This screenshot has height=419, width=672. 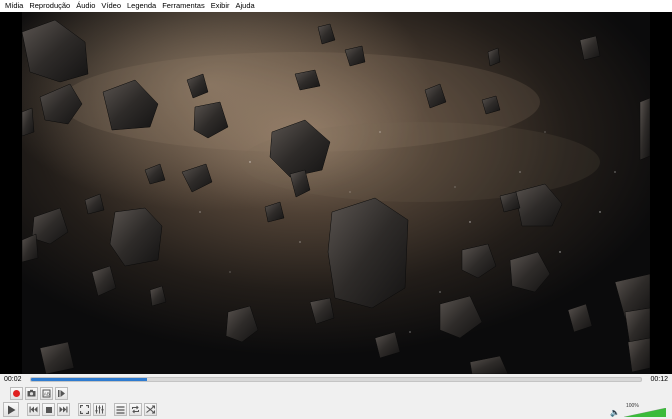 I want to click on frame-step-icon, so click(x=61, y=393).